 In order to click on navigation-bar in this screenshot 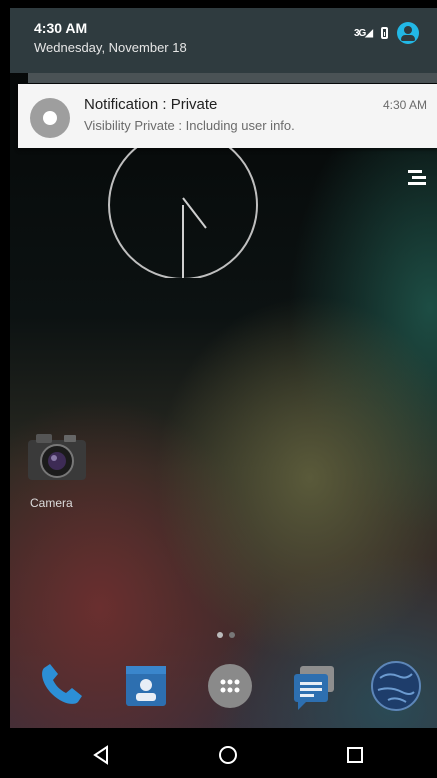, I will do `click(223, 753)`.